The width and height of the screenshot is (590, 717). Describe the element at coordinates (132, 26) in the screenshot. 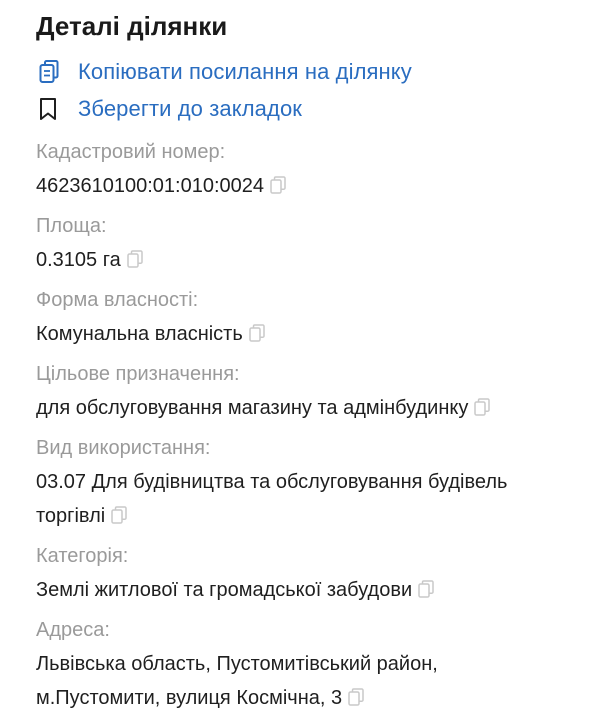

I see `page-title: Деталі ділянки` at that location.